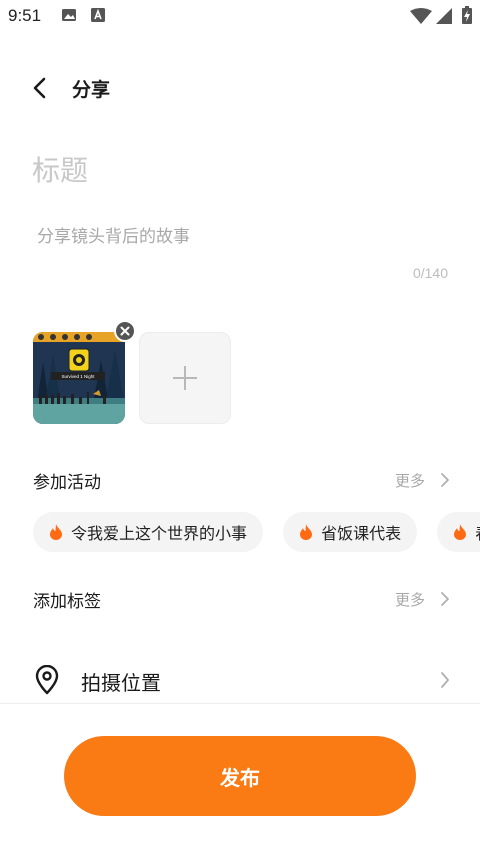  What do you see at coordinates (240, 776) in the screenshot?
I see `publish-button: 发布` at bounding box center [240, 776].